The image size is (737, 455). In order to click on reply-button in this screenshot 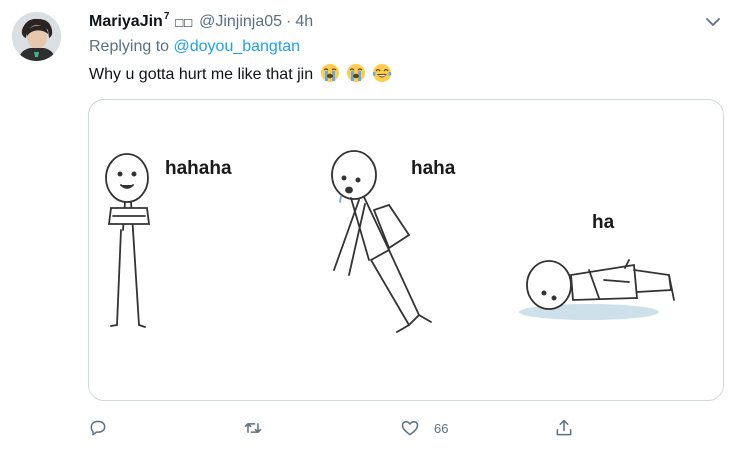, I will do `click(98, 428)`.